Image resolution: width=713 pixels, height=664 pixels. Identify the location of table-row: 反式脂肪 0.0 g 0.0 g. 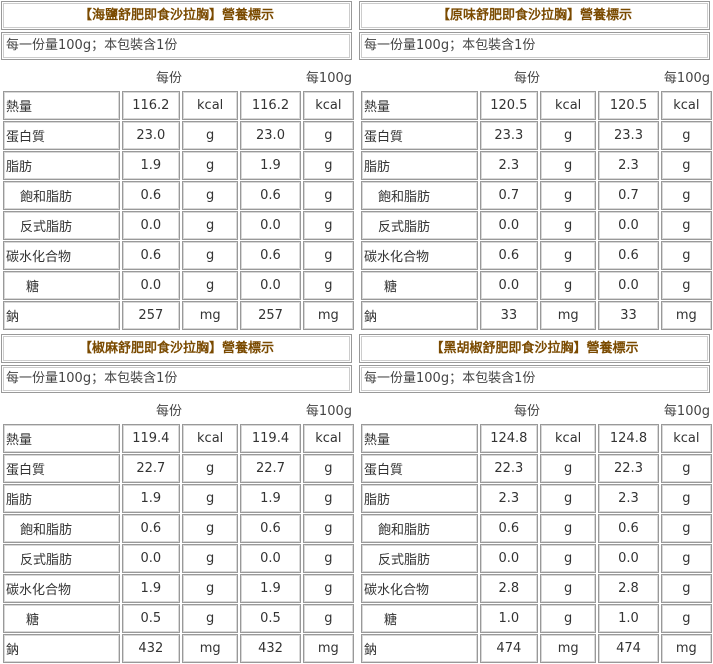
(178, 558).